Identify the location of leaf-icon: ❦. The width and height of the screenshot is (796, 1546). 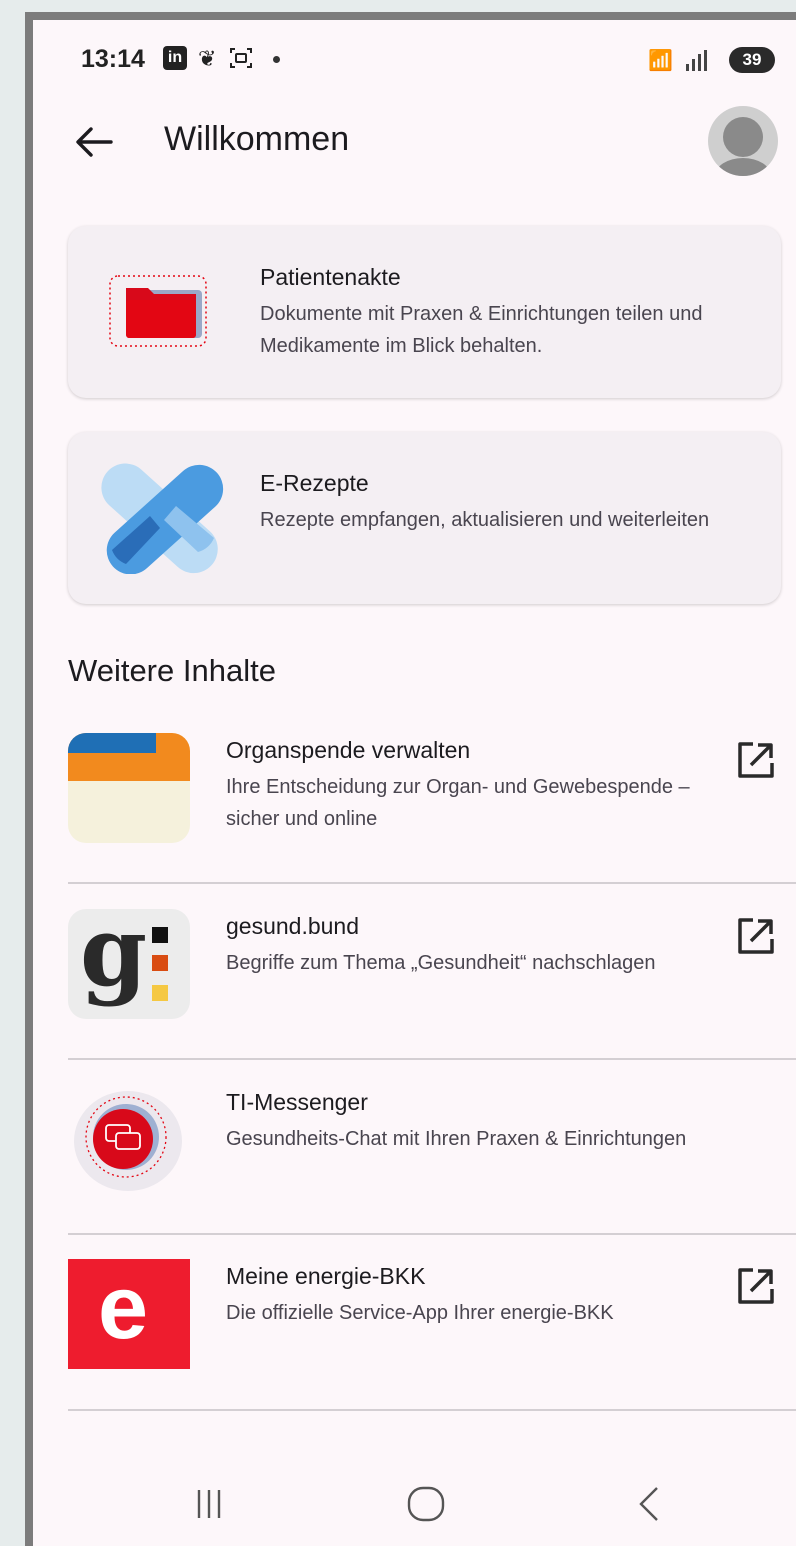
(207, 58).